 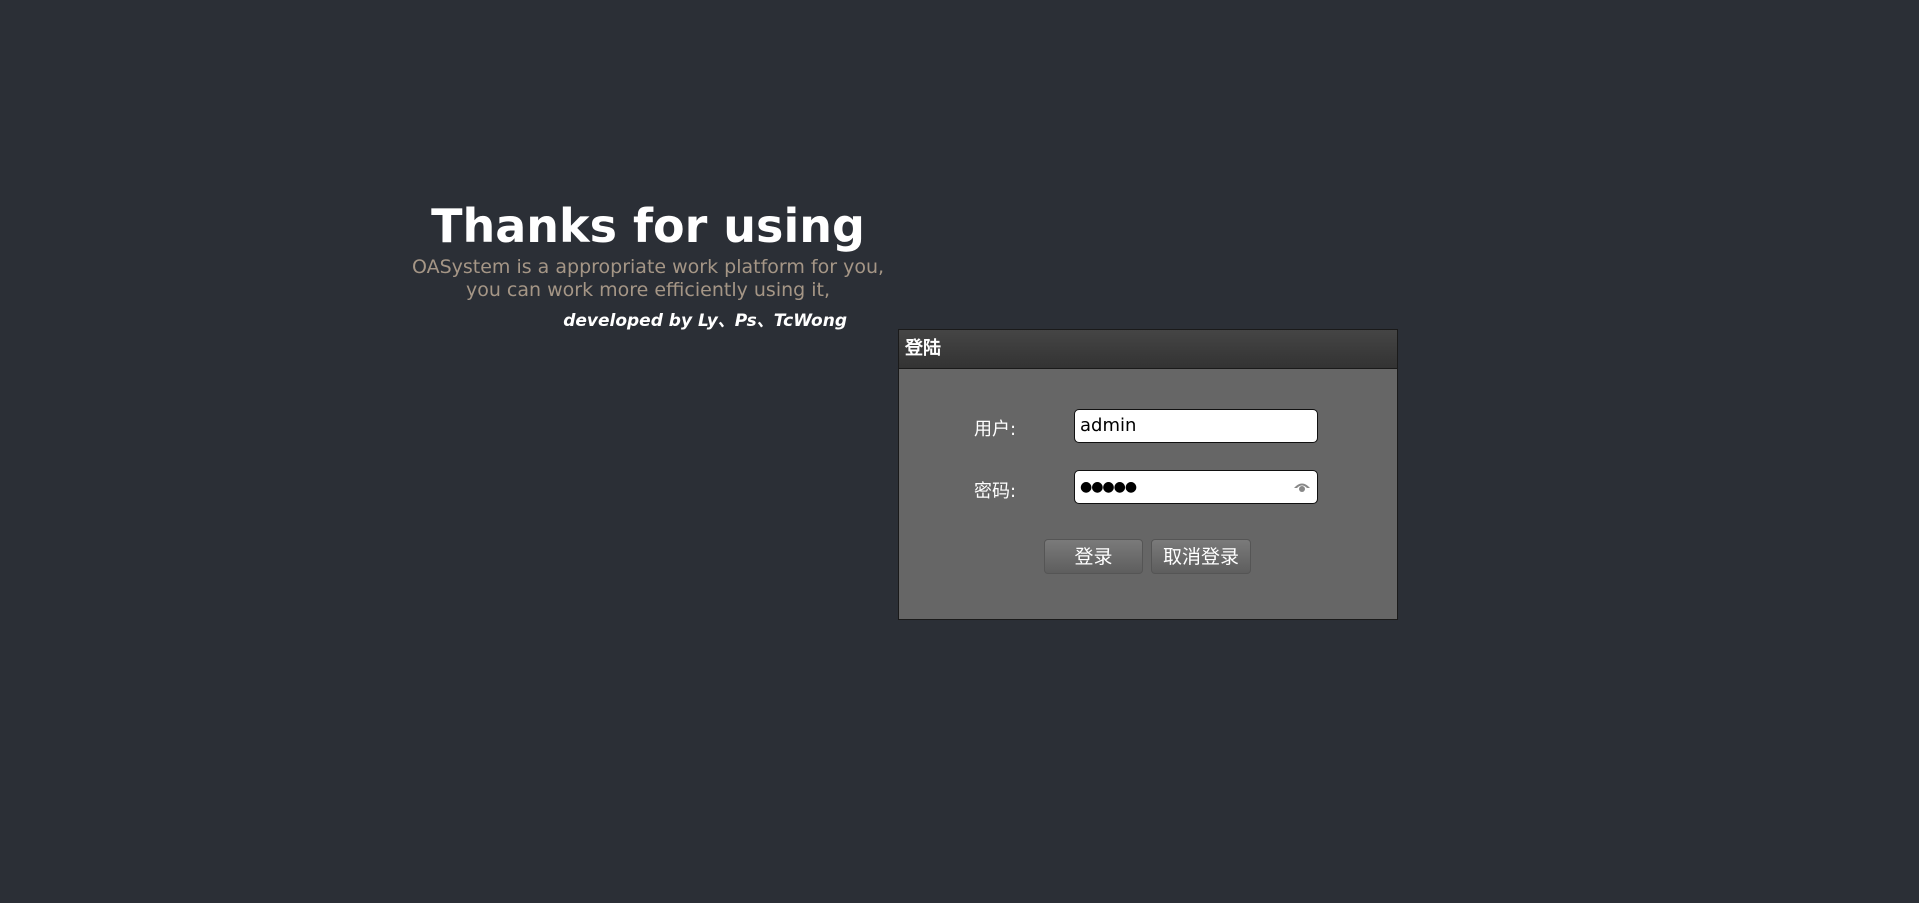 I want to click on page-title: Thanks for using, so click(x=648, y=226).